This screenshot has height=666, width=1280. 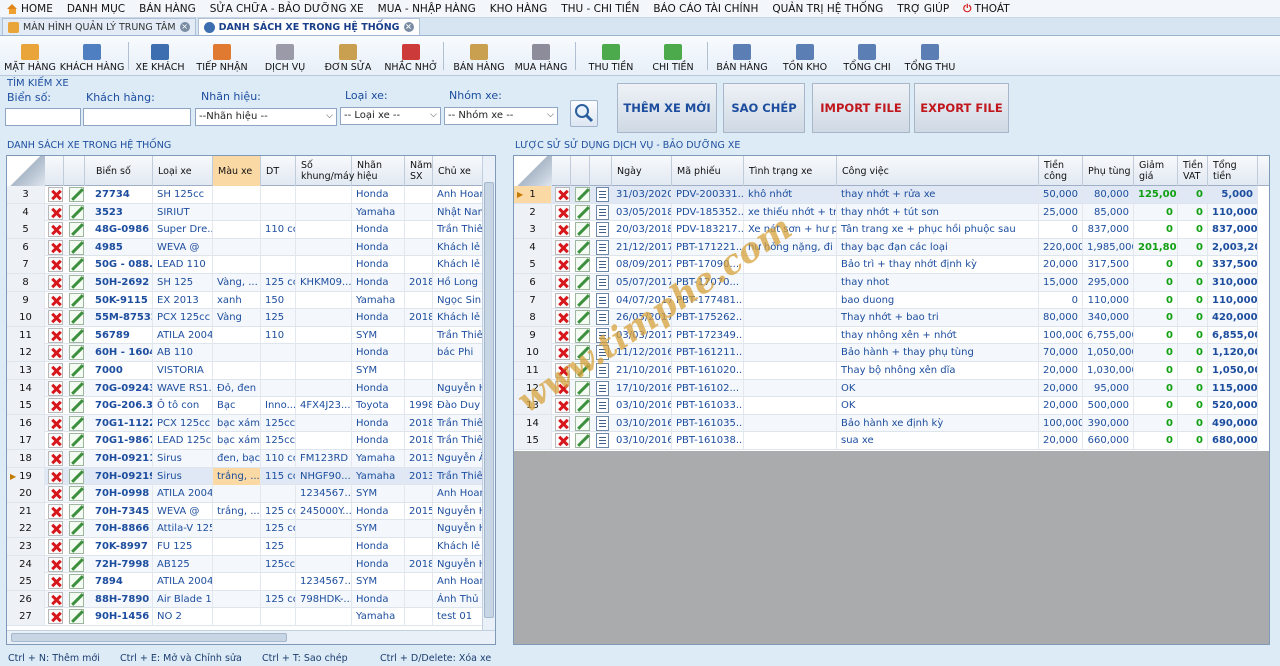 What do you see at coordinates (1108, 171) in the screenshot?
I see `column-header-parts: Phụ tùng` at bounding box center [1108, 171].